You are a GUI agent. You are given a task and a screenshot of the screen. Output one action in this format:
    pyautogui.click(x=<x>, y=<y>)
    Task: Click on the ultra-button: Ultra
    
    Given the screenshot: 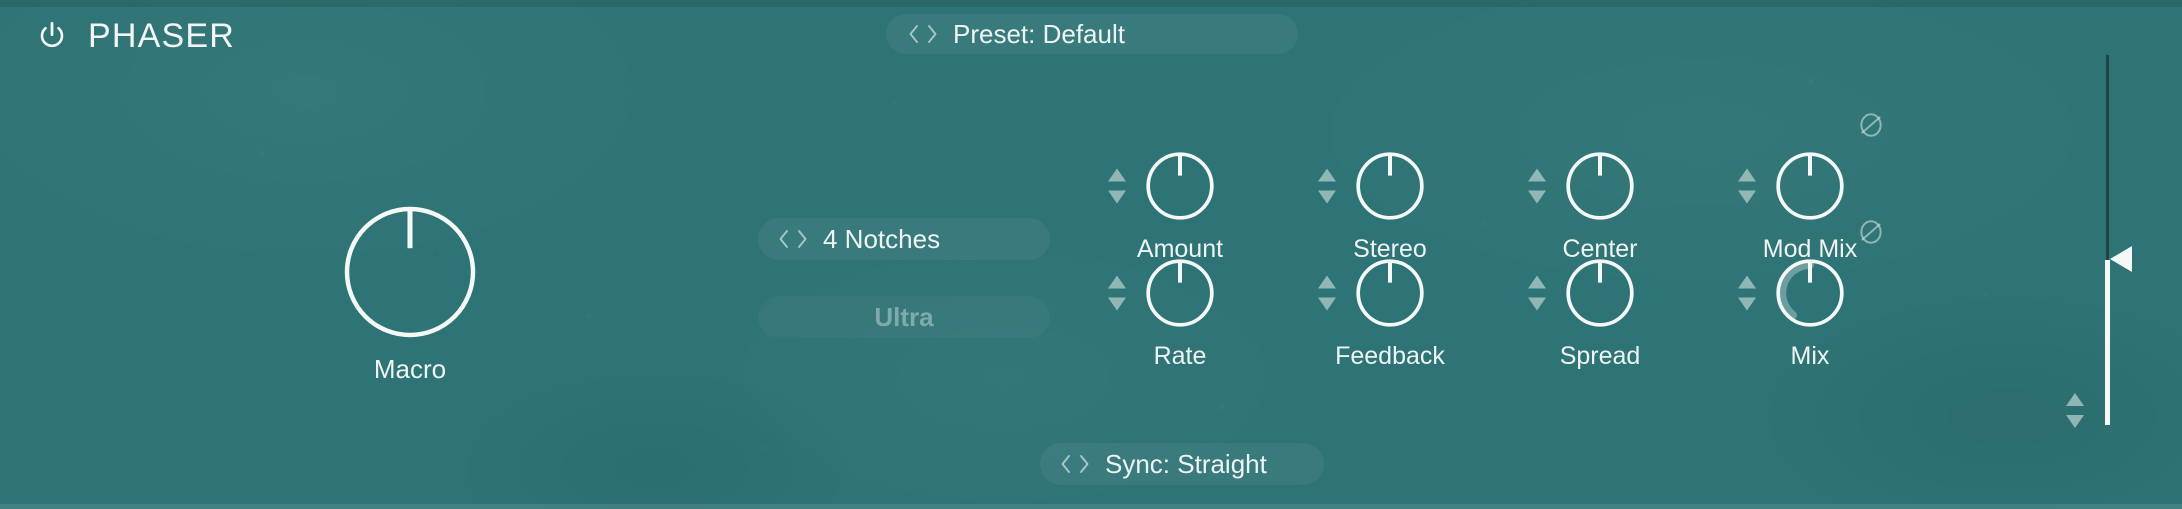 What is the action you would take?
    pyautogui.click(x=904, y=317)
    